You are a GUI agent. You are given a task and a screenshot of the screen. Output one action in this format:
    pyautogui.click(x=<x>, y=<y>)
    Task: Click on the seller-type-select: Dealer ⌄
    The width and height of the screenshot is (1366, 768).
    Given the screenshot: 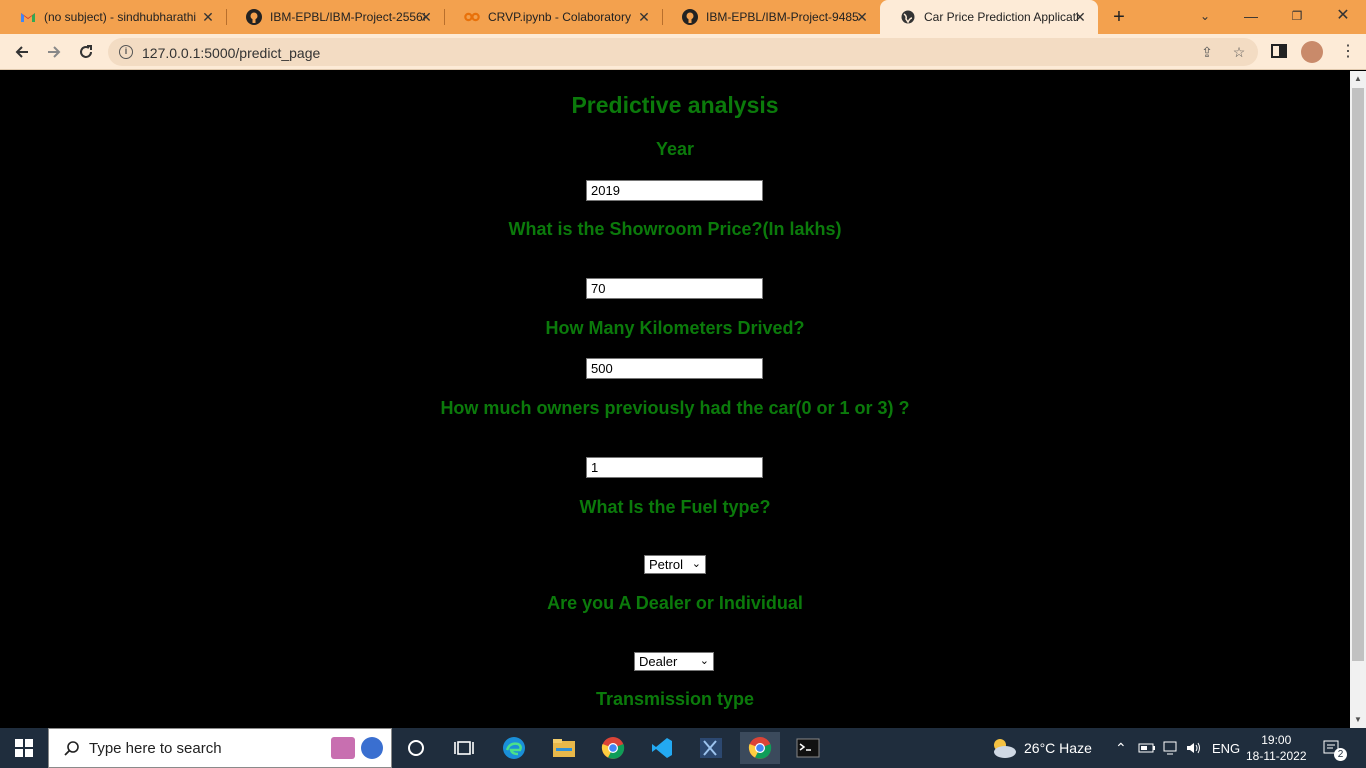 What is the action you would take?
    pyautogui.click(x=674, y=661)
    